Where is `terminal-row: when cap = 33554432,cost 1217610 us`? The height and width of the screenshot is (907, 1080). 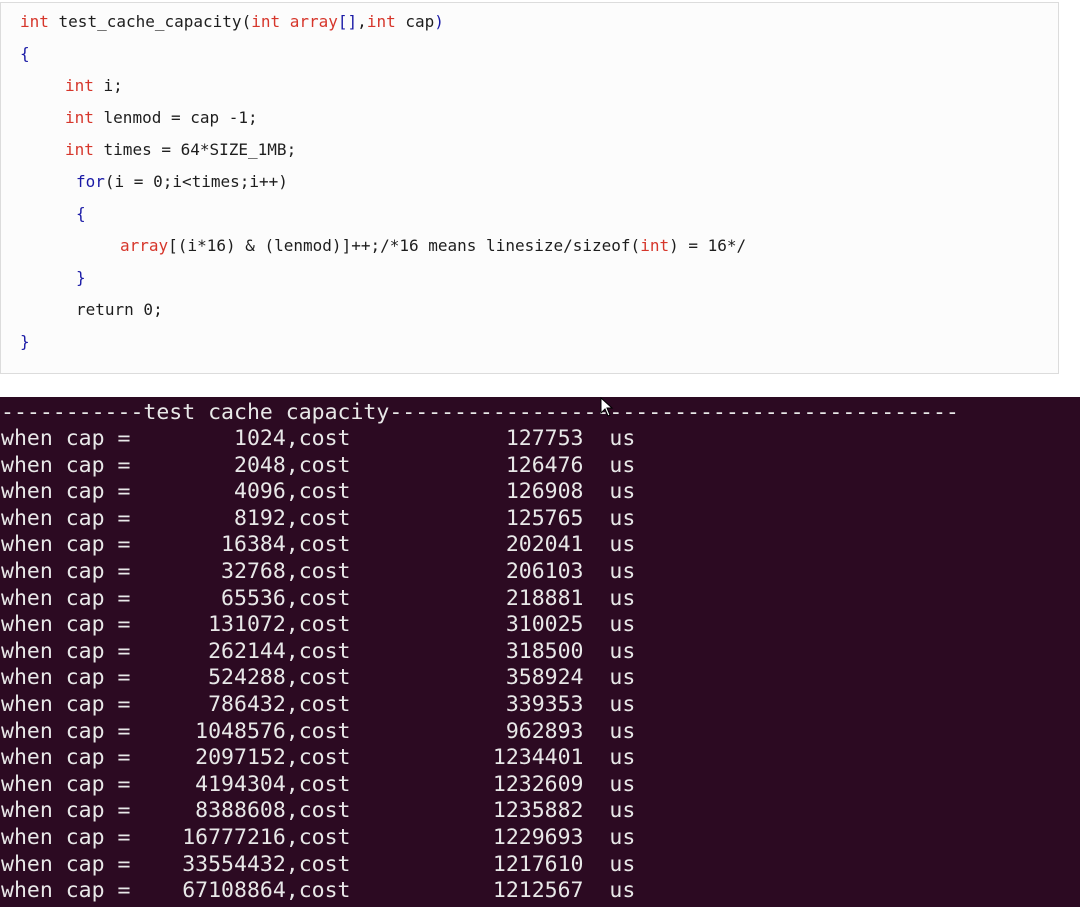 terminal-row: when cap = 33554432,cost 1217610 us is located at coordinates (318, 864).